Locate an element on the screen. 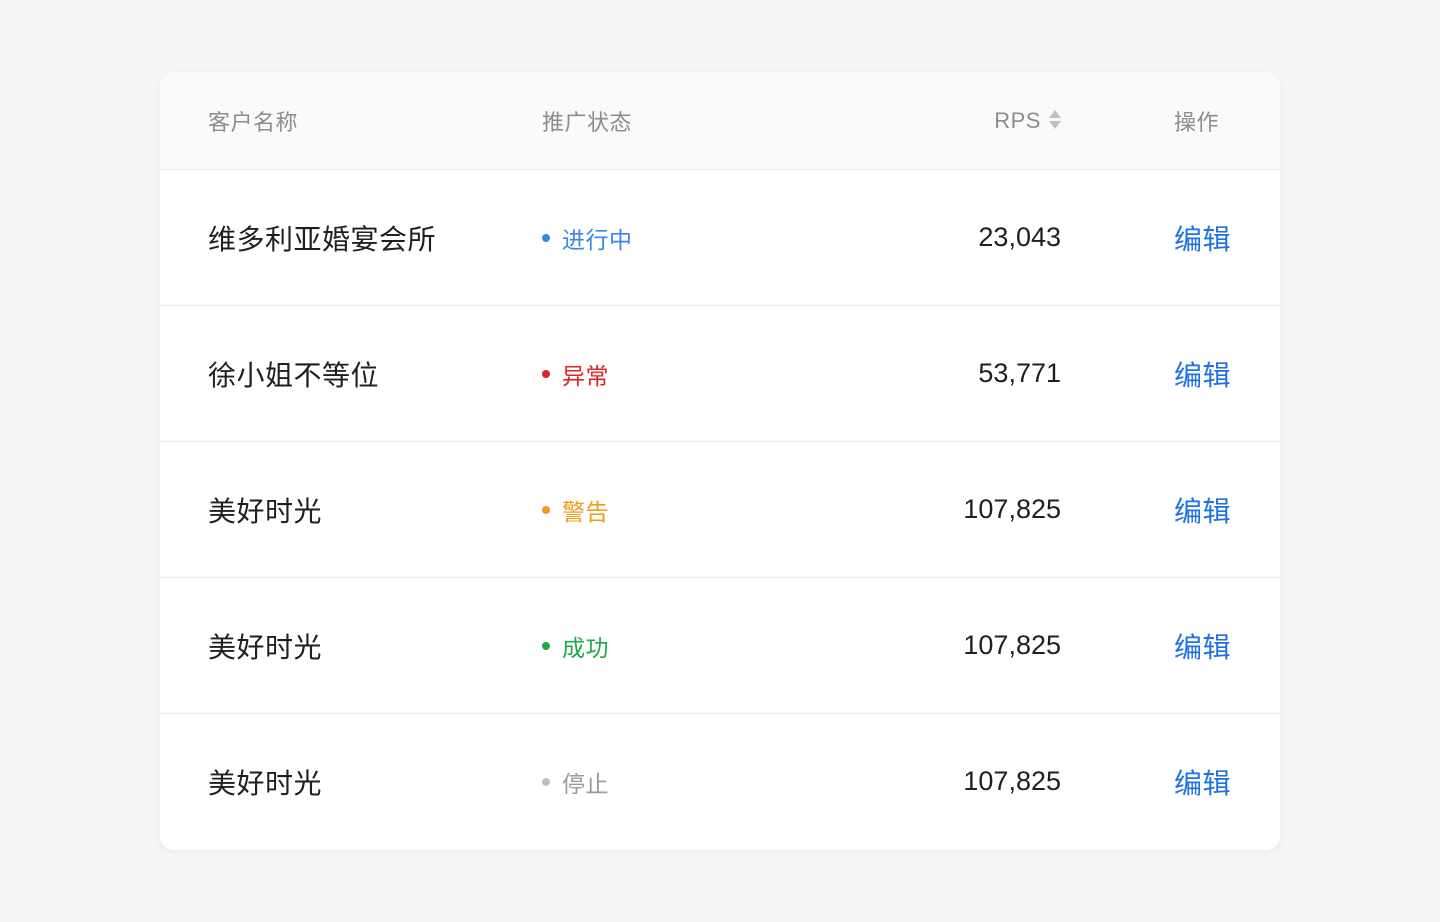 This screenshot has width=1440, height=922. header-status: 推广状态 is located at coordinates (587, 121).